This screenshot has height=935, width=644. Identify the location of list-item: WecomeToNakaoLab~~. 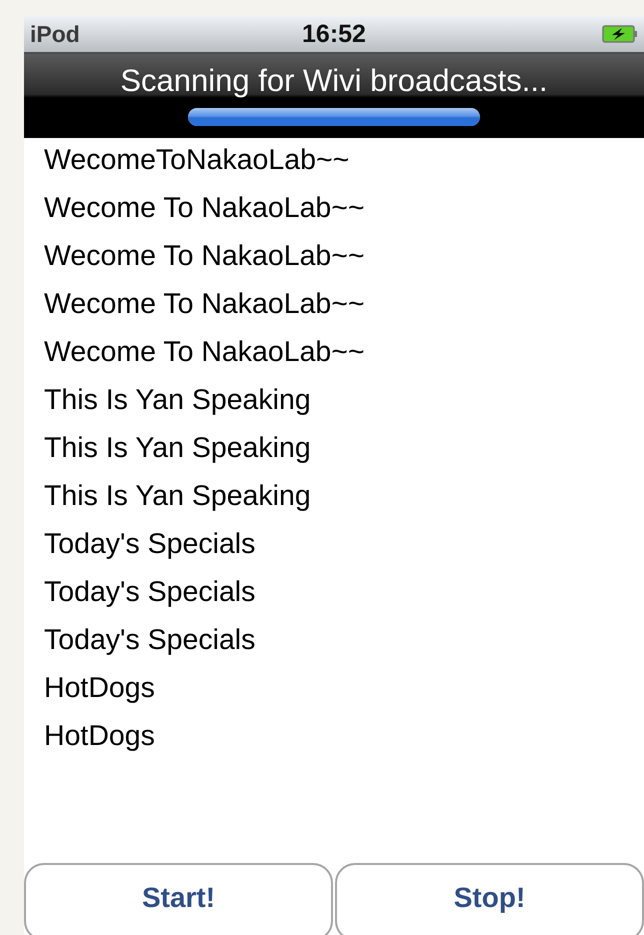
(197, 160).